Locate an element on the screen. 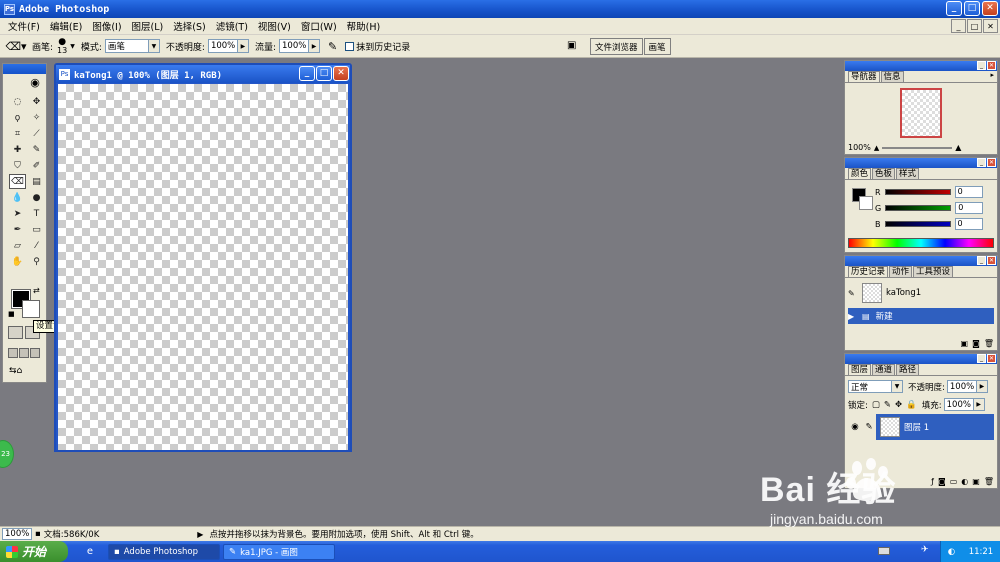 The image size is (1000, 562). red-slider is located at coordinates (917, 192).